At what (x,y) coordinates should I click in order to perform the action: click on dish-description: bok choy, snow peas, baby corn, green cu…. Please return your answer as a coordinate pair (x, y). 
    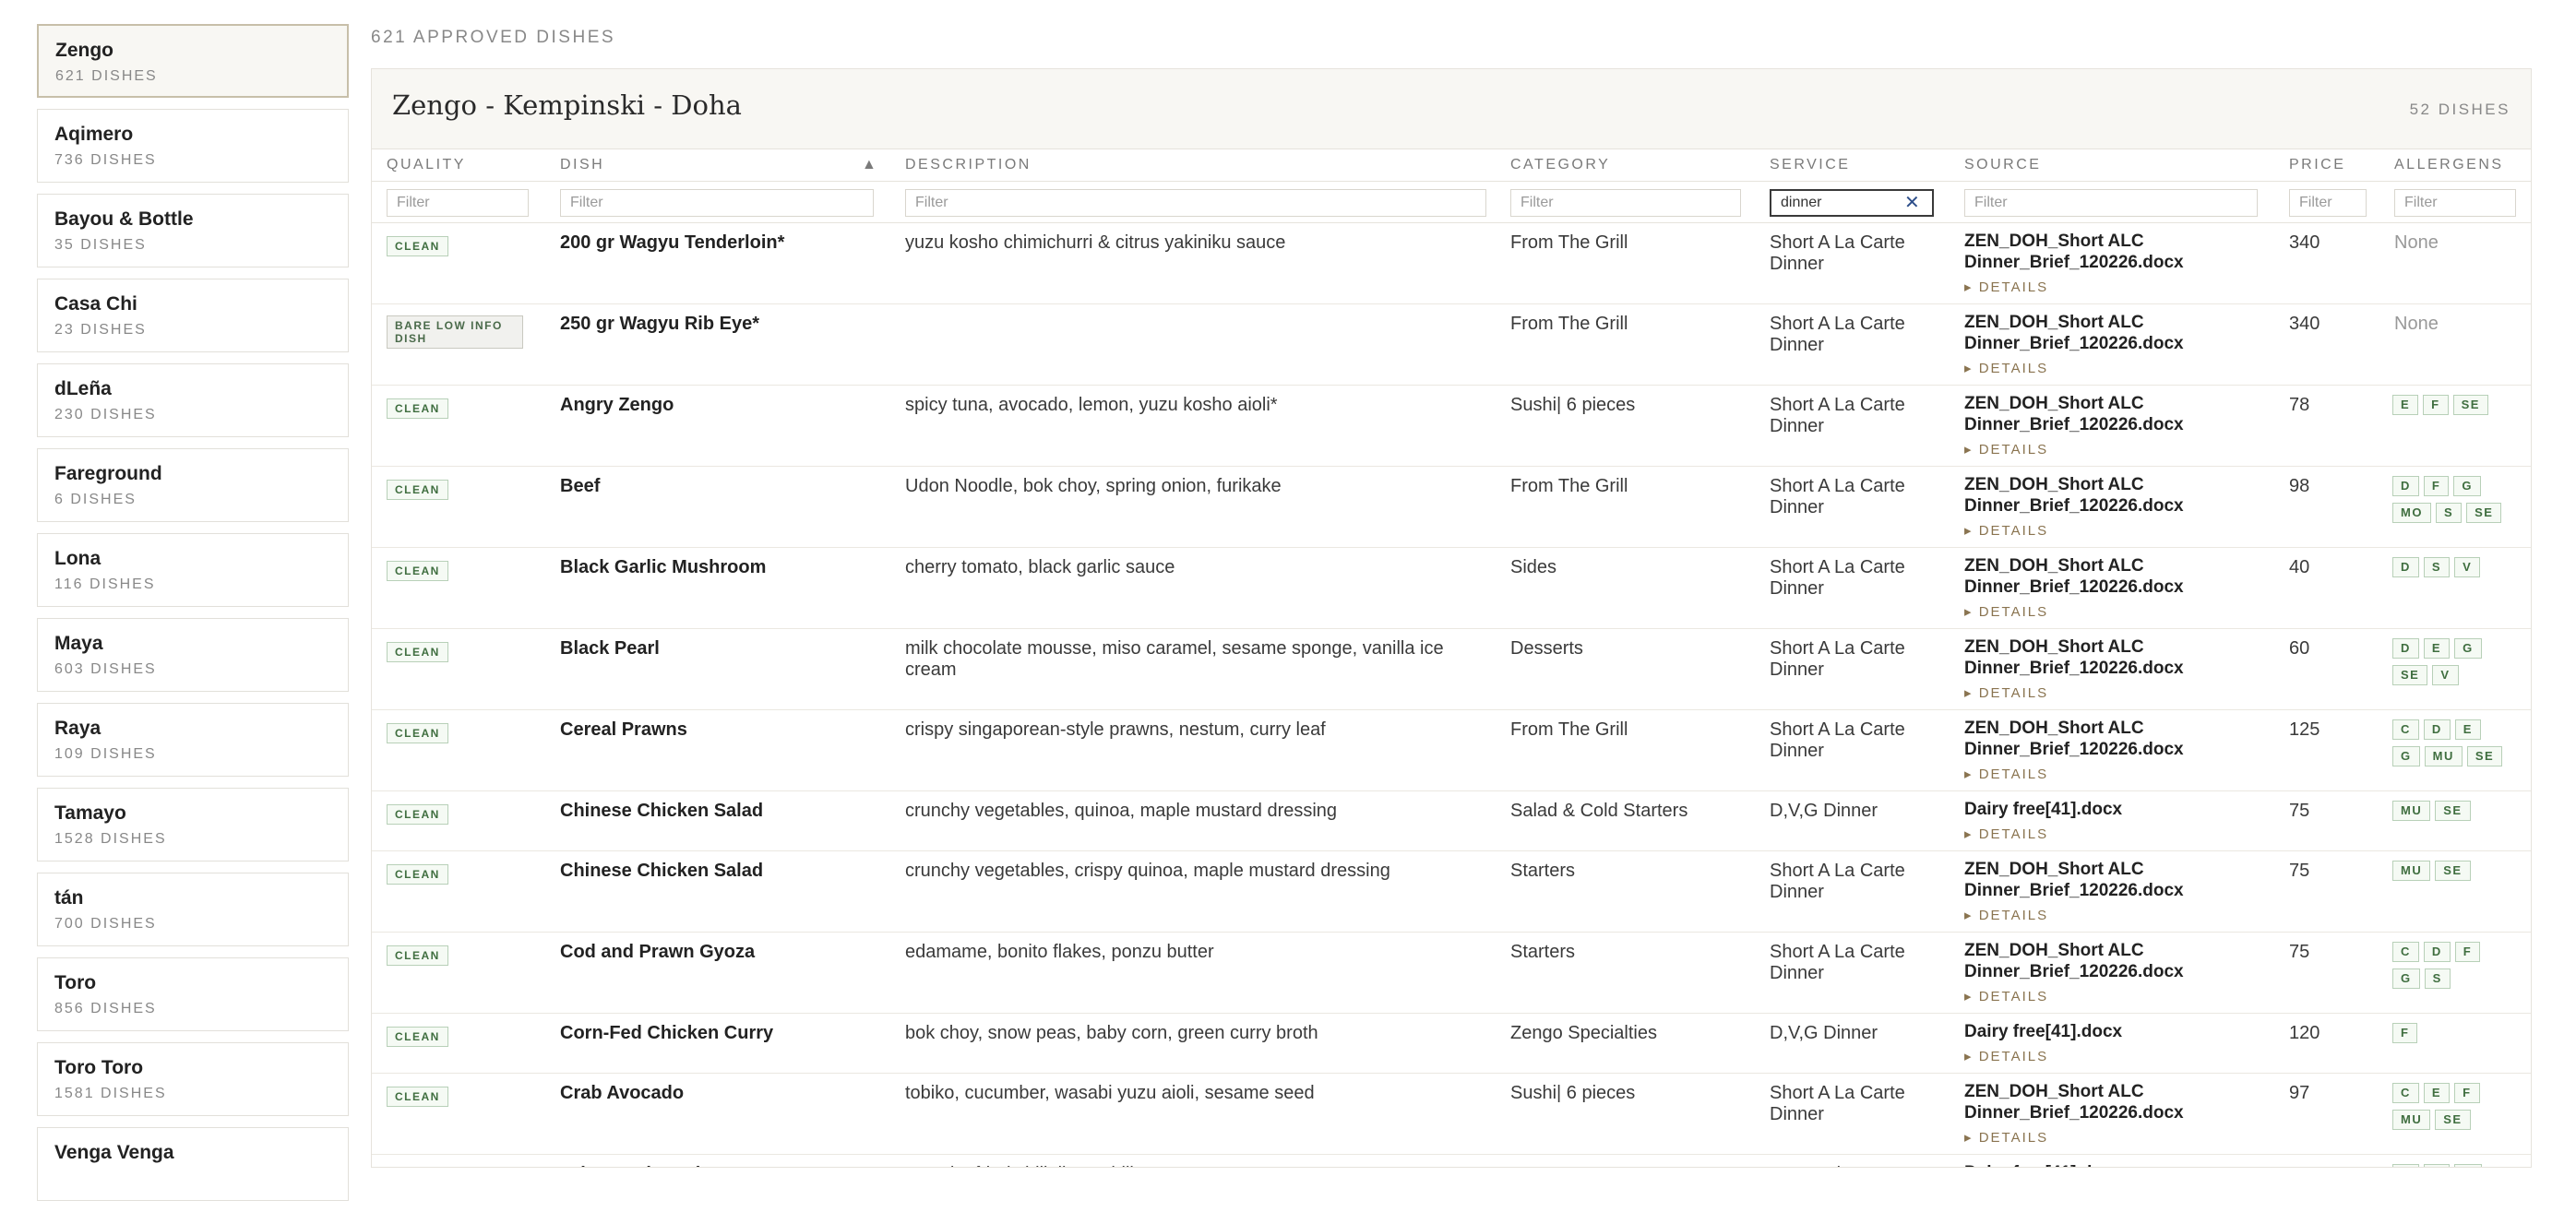
    Looking at the image, I should click on (1112, 1033).